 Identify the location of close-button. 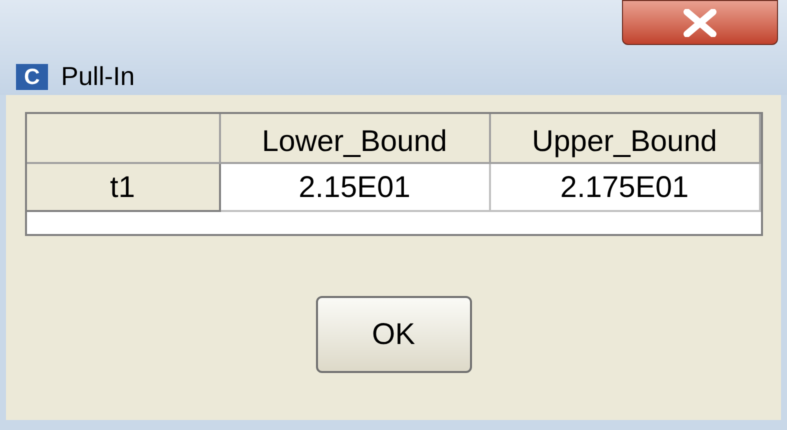
(700, 22).